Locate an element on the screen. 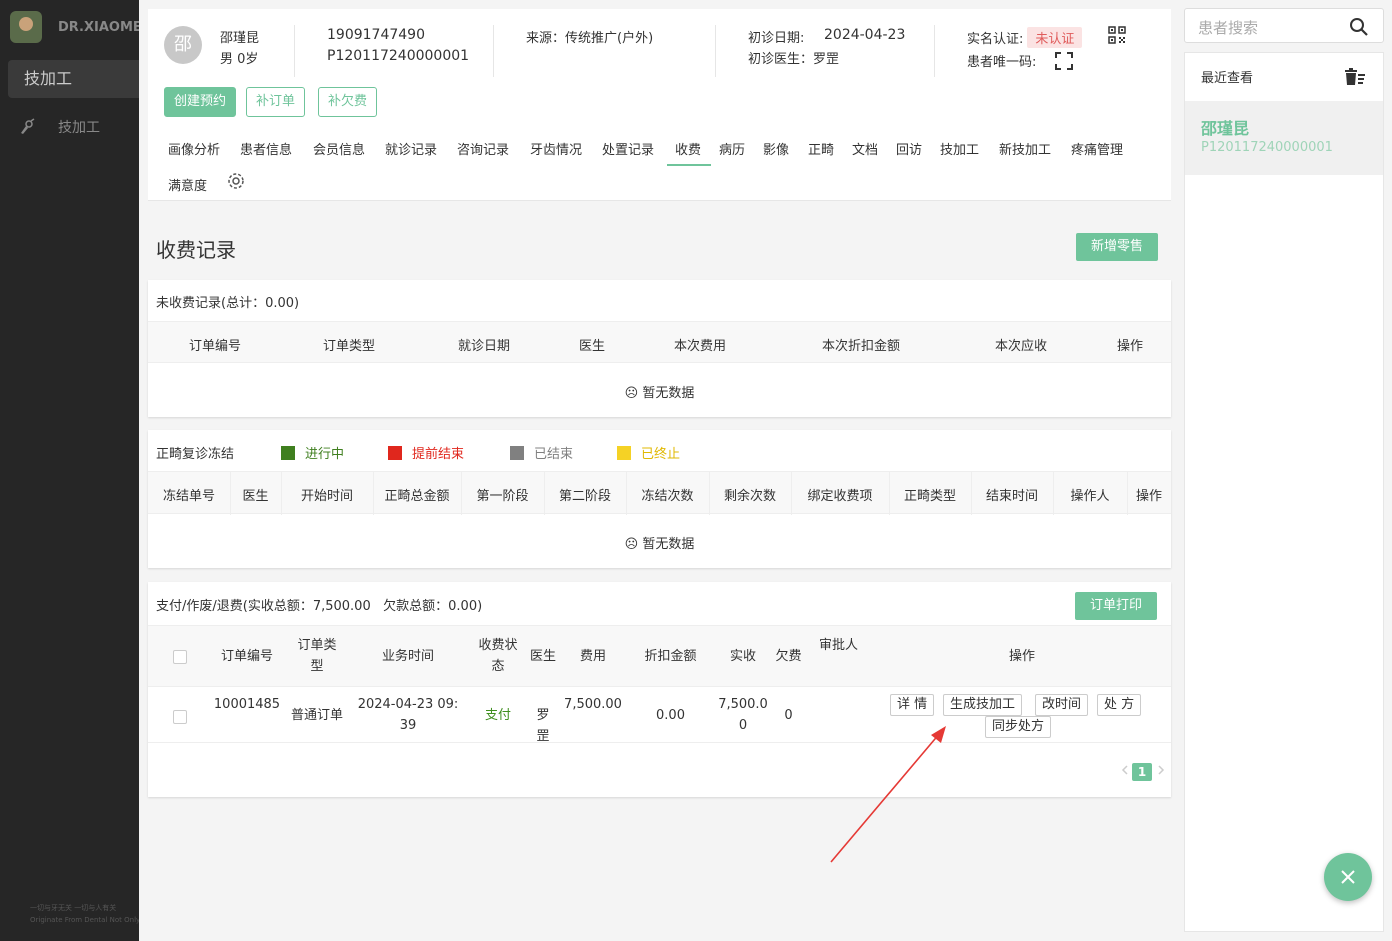 This screenshot has height=941, width=1392. first-visit-date: 2024-04-23 is located at coordinates (865, 35).